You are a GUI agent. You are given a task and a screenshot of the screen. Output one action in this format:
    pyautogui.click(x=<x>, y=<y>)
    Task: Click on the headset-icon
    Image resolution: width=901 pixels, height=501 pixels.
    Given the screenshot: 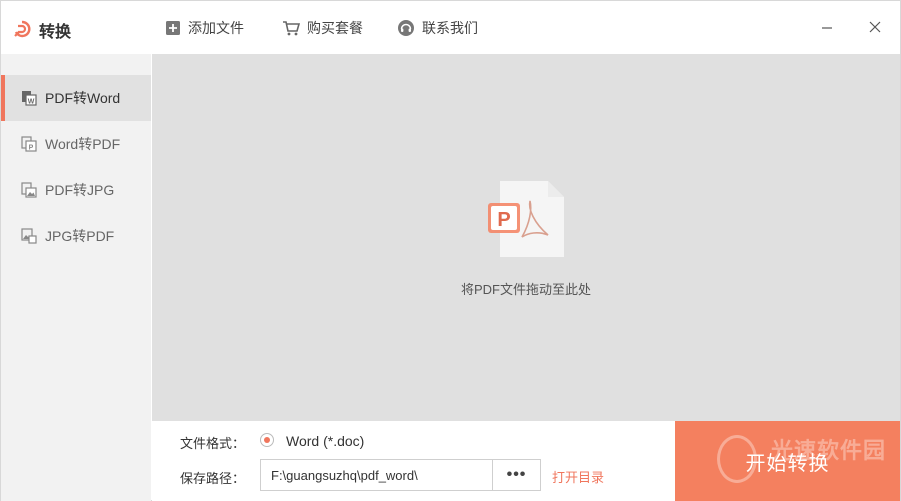 What is the action you would take?
    pyautogui.click(x=406, y=28)
    